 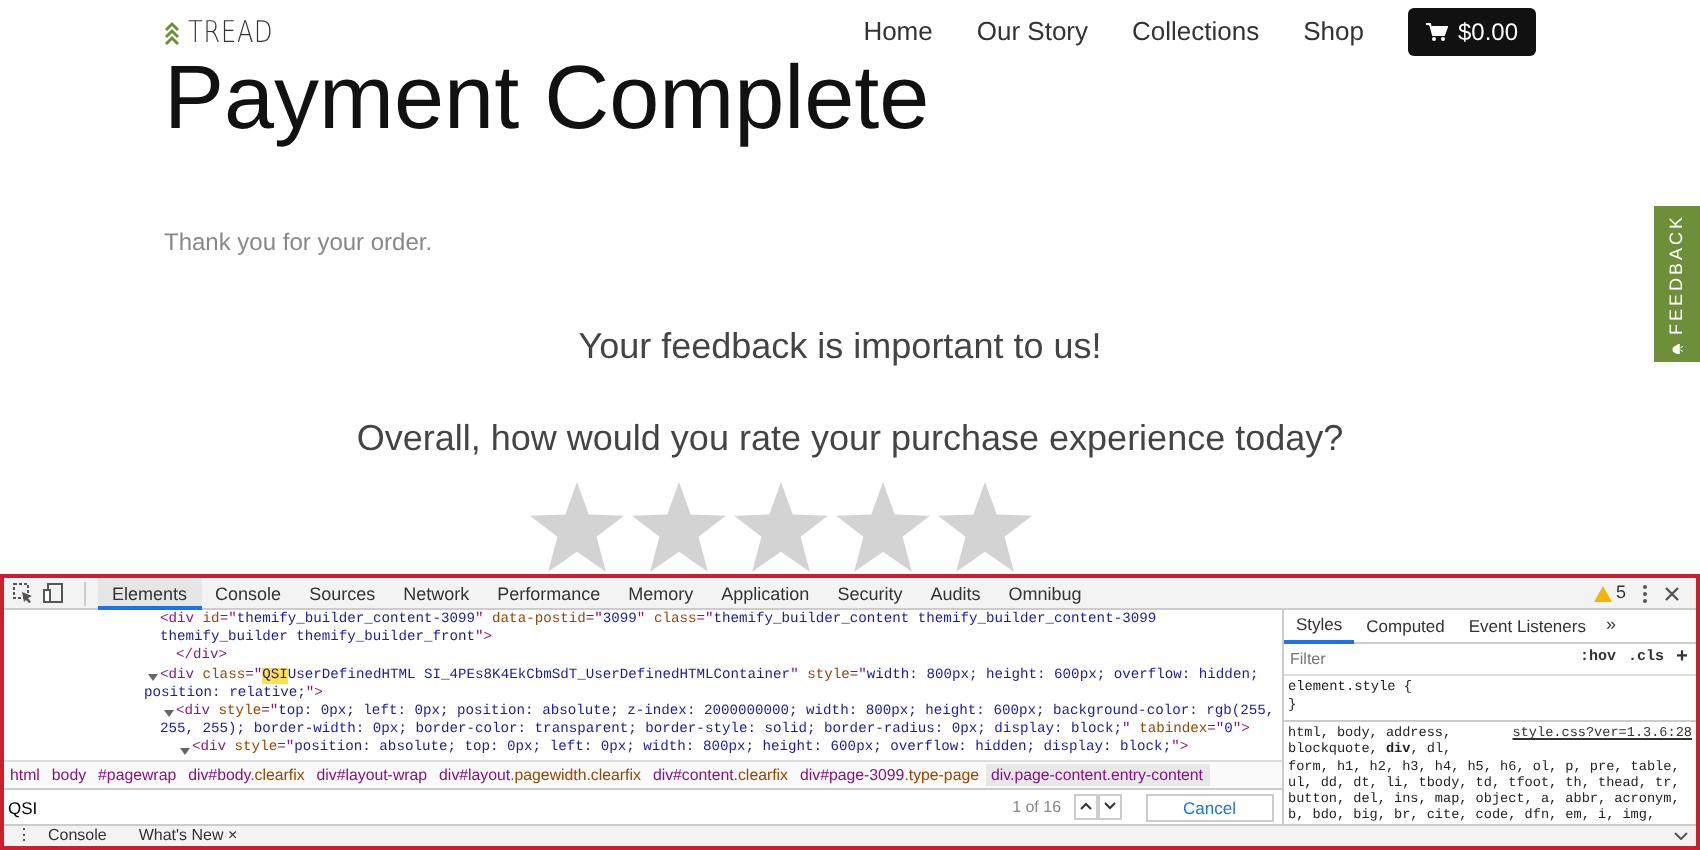 I want to click on drawer-tab: What's New ×, so click(x=188, y=836).